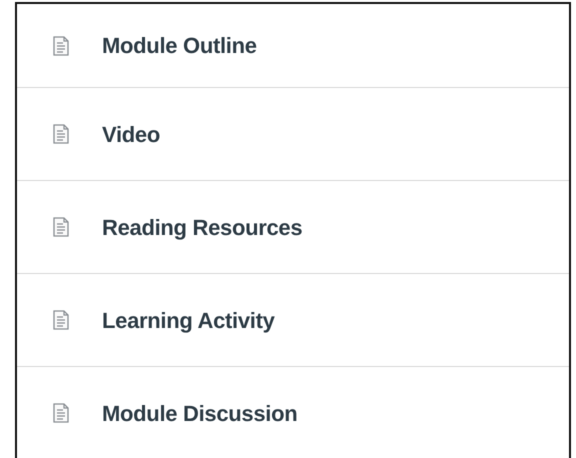 This screenshot has height=458, width=576. I want to click on item-label: Module Discussion, so click(200, 414).